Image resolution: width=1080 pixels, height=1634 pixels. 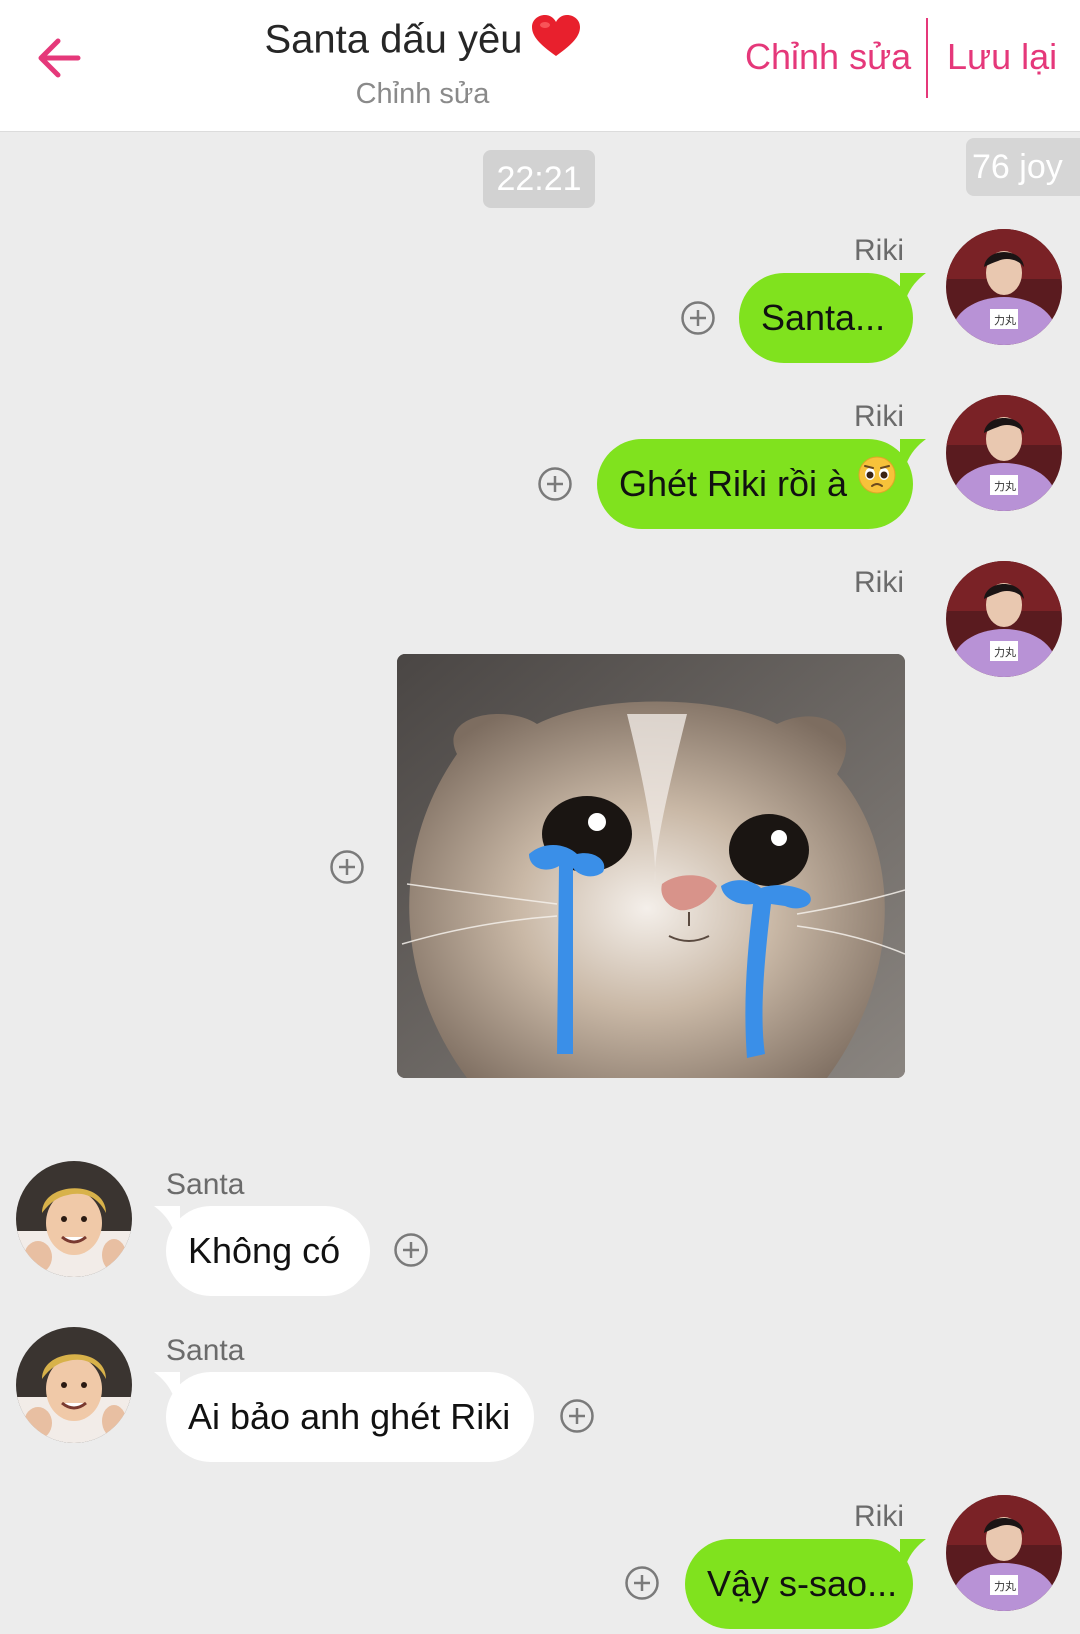 I want to click on joy-badge: 76 joy, so click(x=1023, y=167).